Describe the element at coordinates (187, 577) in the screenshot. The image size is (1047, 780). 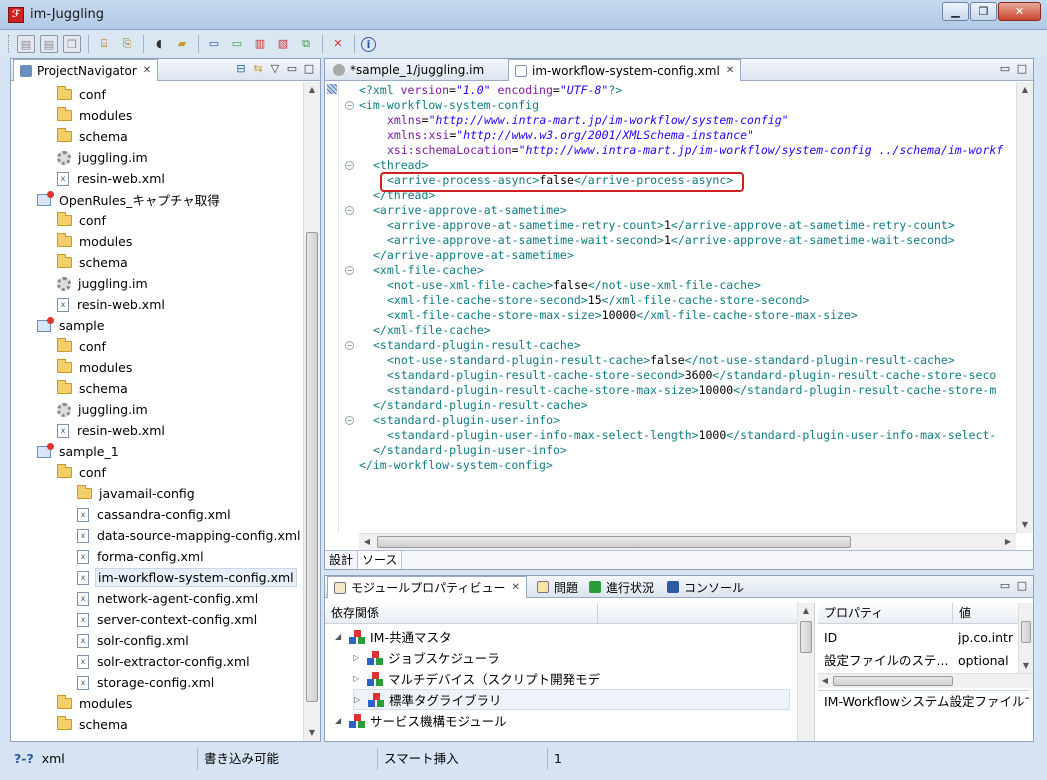
I see `file-item: x im-workflow-system-config.xml` at that location.